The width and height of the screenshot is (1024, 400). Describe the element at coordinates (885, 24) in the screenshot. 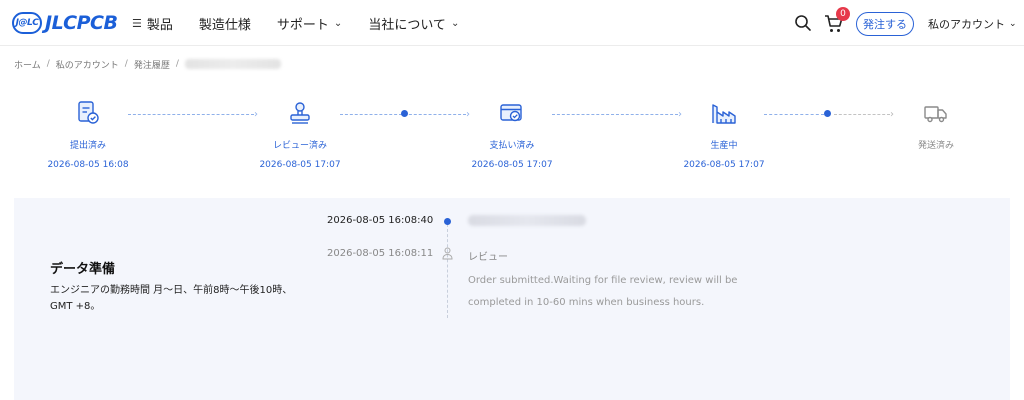

I see `order-button: 発注する` at that location.